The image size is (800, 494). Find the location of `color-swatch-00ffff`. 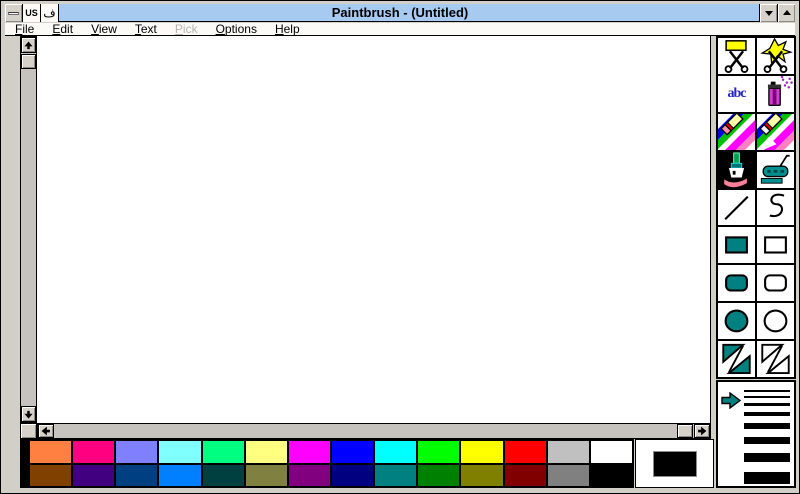

color-swatch-00ffff is located at coordinates (396, 452).